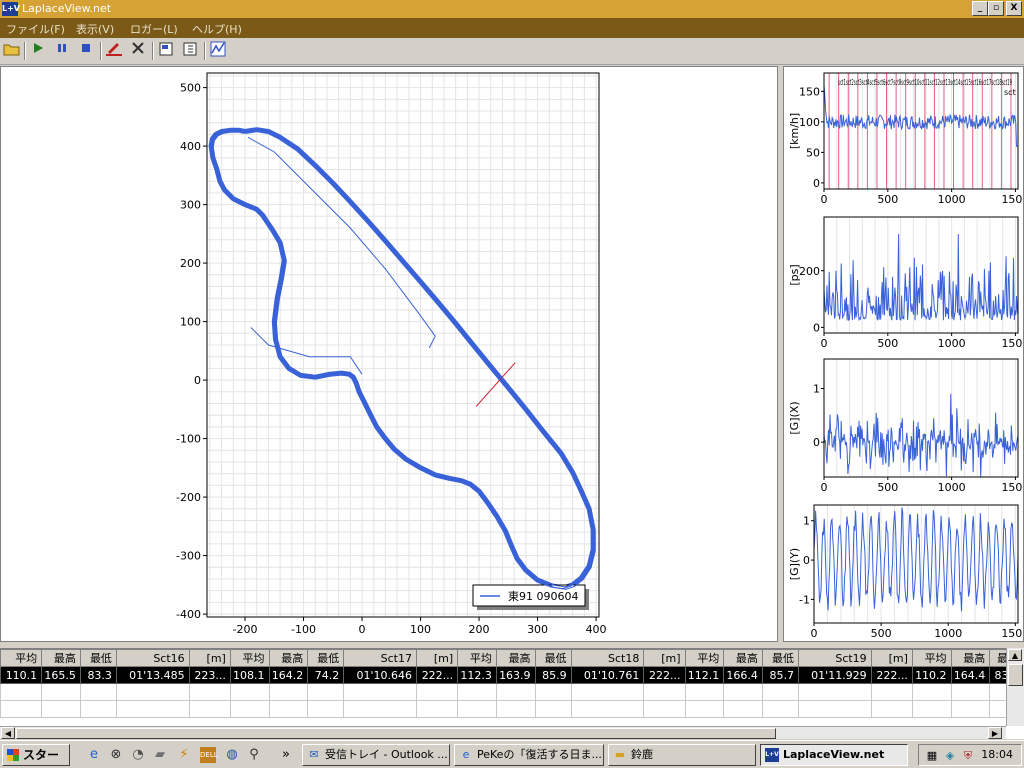 This screenshot has height=768, width=1024. I want to click on horizontal-scrollbar: ◀ ▶, so click(503, 732).